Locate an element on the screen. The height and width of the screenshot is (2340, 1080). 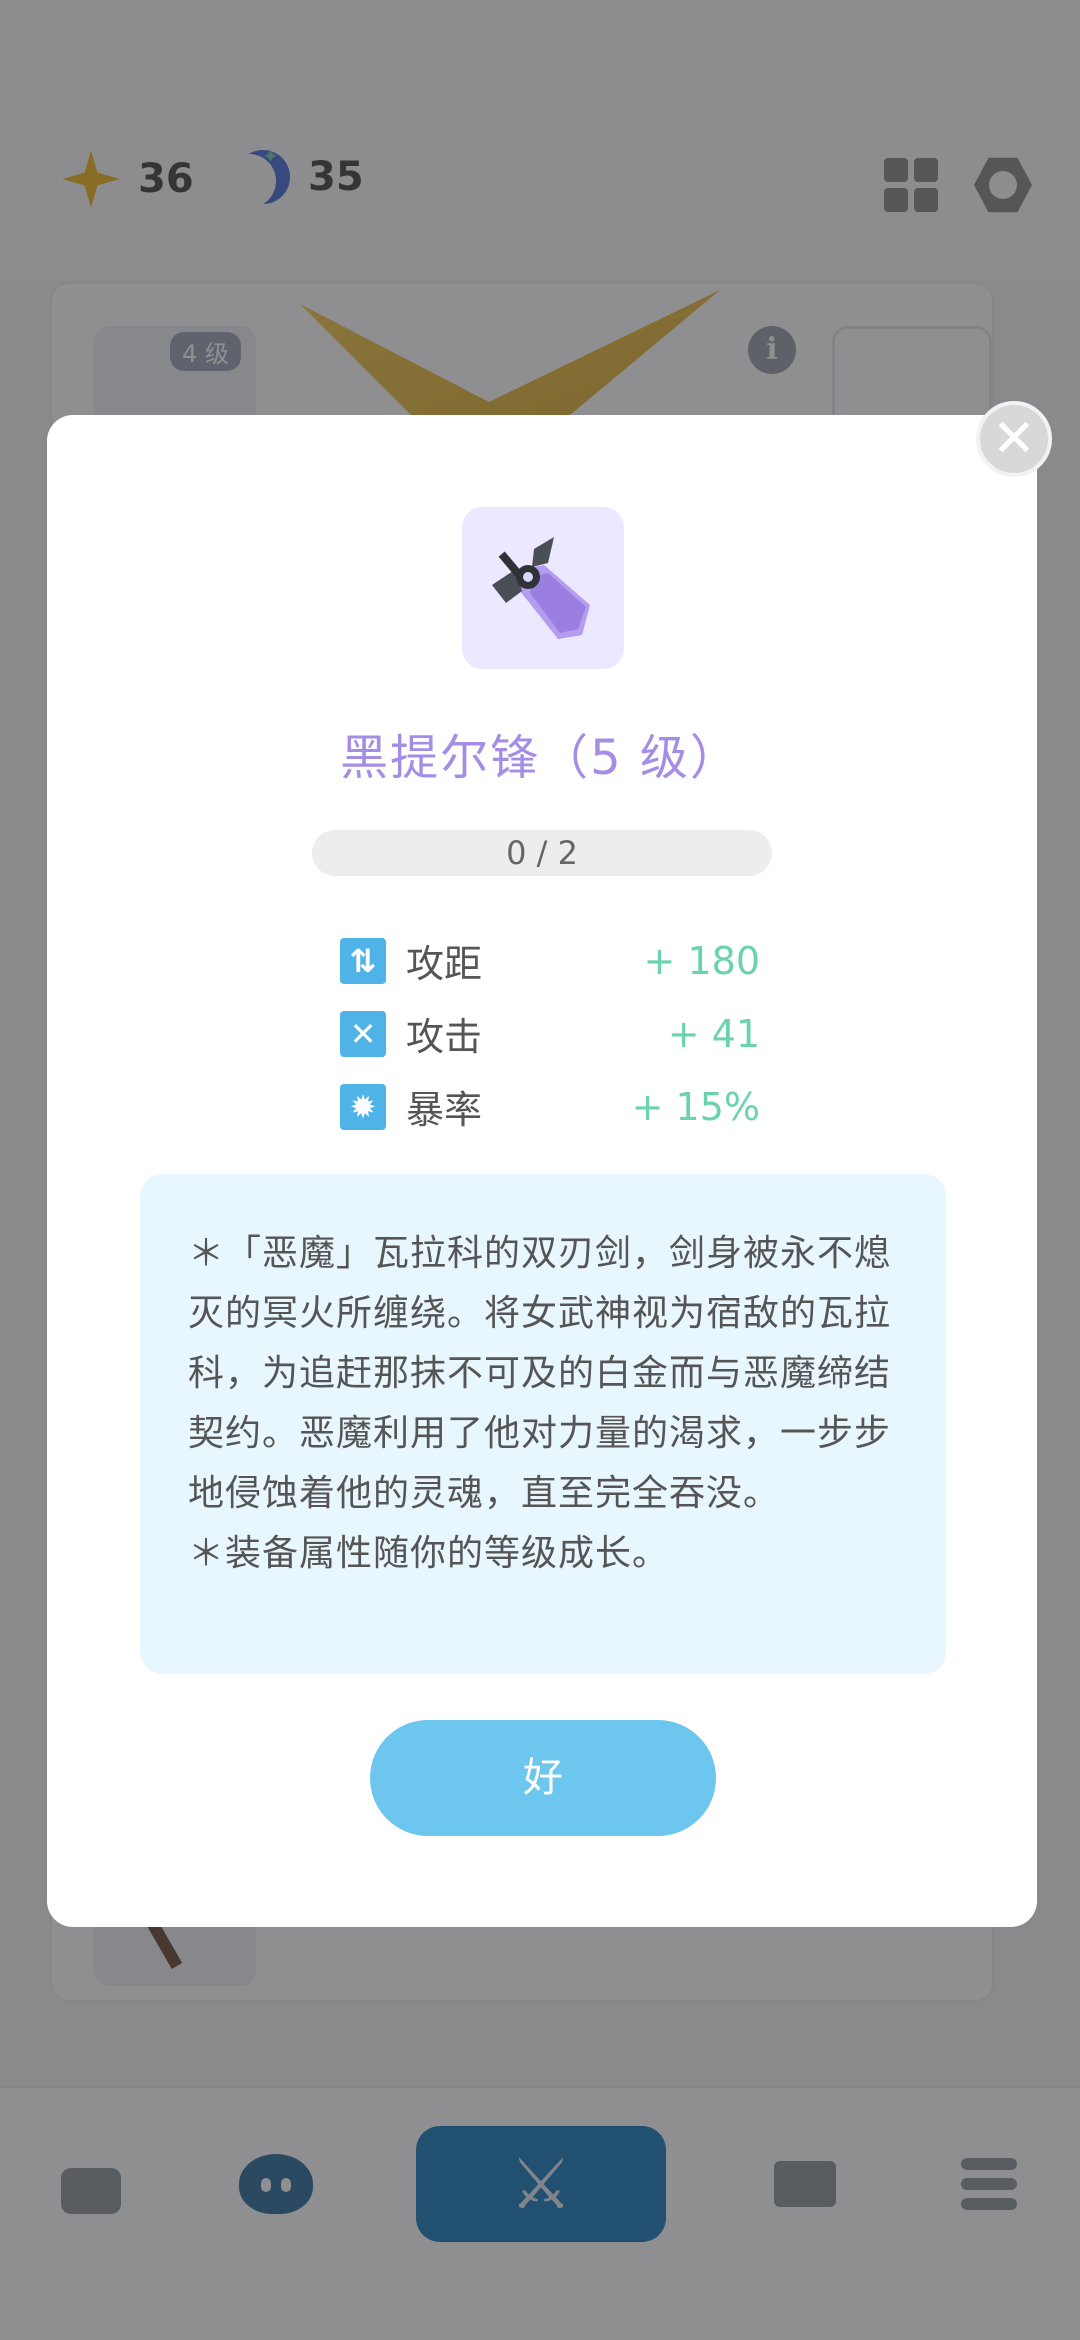
ok-button: 好 is located at coordinates (543, 1778).